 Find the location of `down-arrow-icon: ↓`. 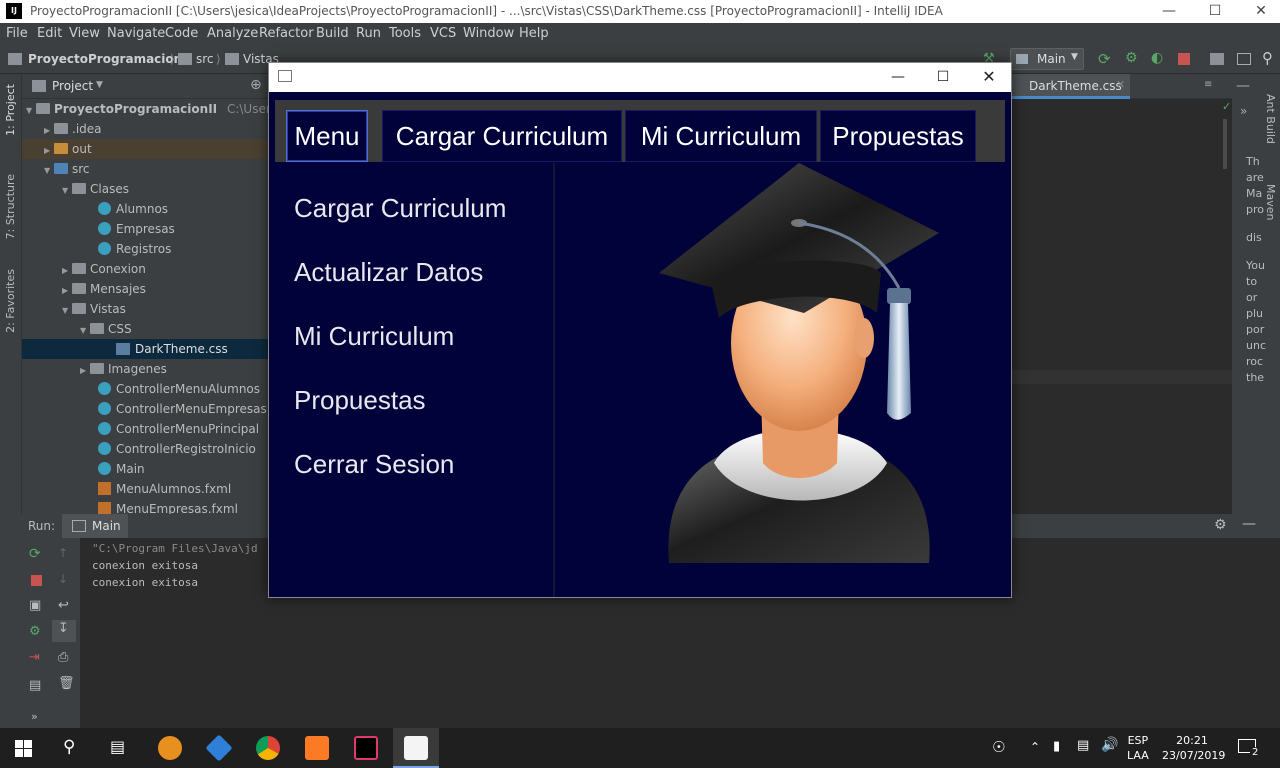

down-arrow-icon: ↓ is located at coordinates (63, 579).